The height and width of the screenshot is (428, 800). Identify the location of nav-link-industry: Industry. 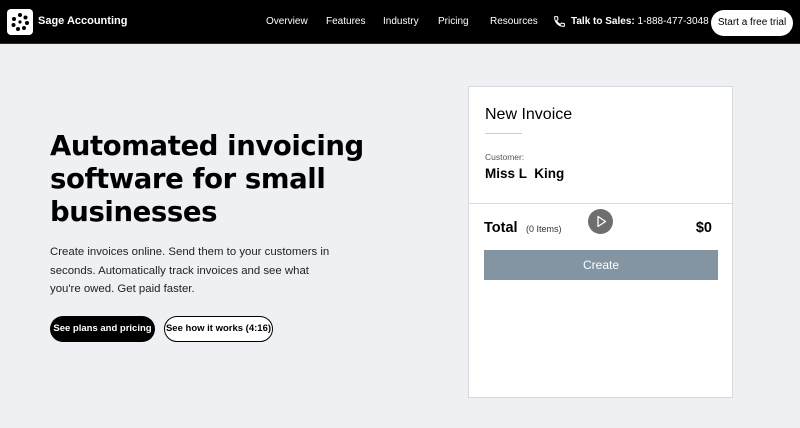
(401, 21).